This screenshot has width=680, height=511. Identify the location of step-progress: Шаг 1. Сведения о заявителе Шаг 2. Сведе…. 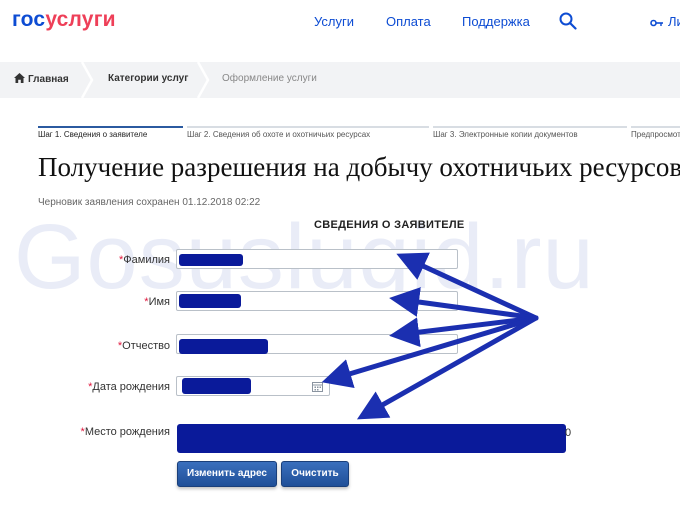
(359, 134).